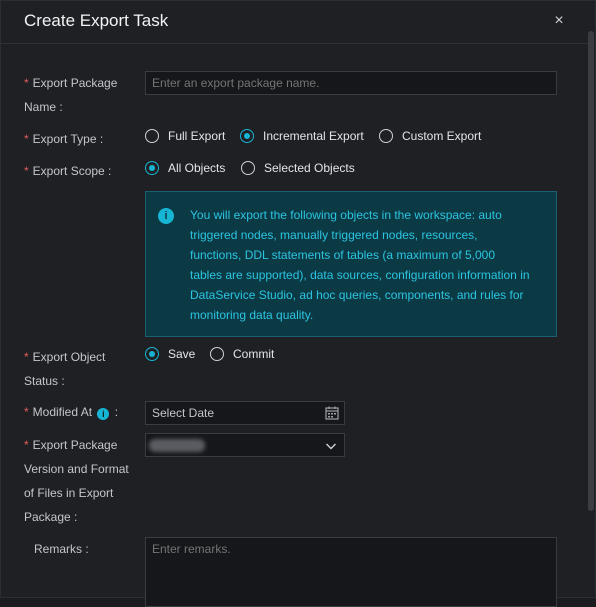  Describe the element at coordinates (170, 354) in the screenshot. I see `radio-save: Save` at that location.